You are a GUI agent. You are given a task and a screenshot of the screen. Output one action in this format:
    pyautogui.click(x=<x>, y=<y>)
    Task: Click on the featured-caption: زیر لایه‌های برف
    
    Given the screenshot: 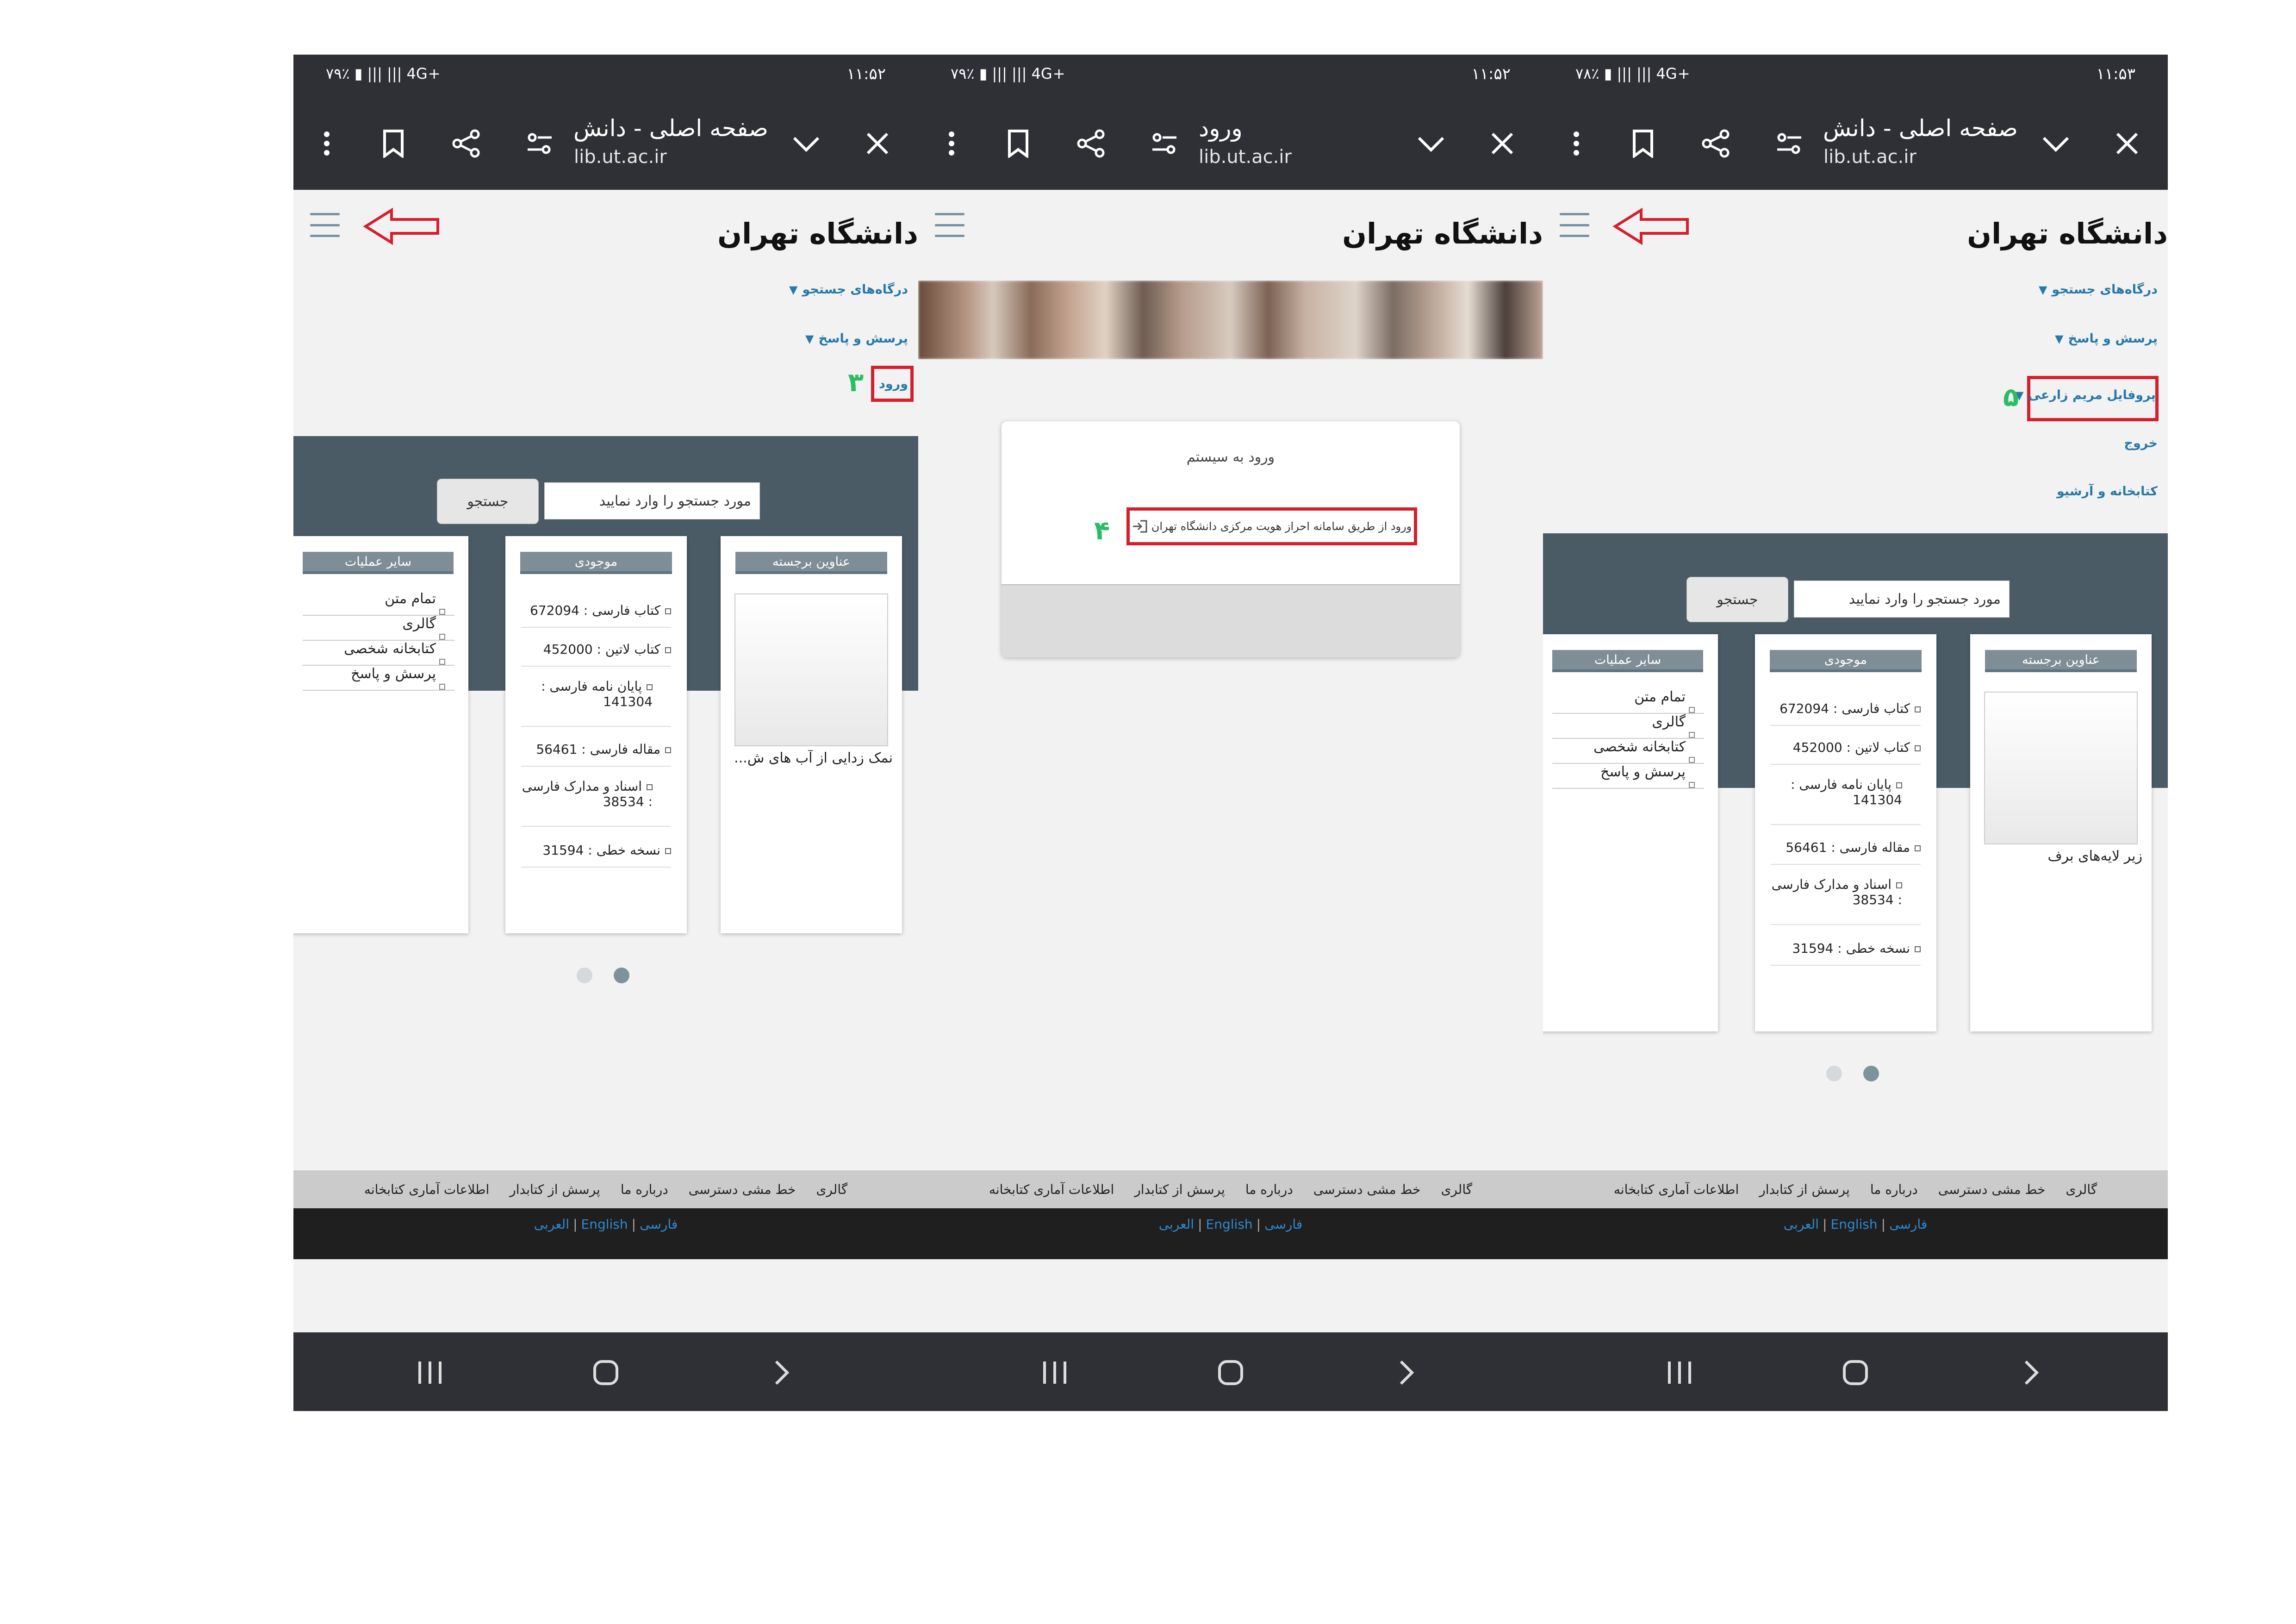 What is the action you would take?
    pyautogui.click(x=2060, y=856)
    